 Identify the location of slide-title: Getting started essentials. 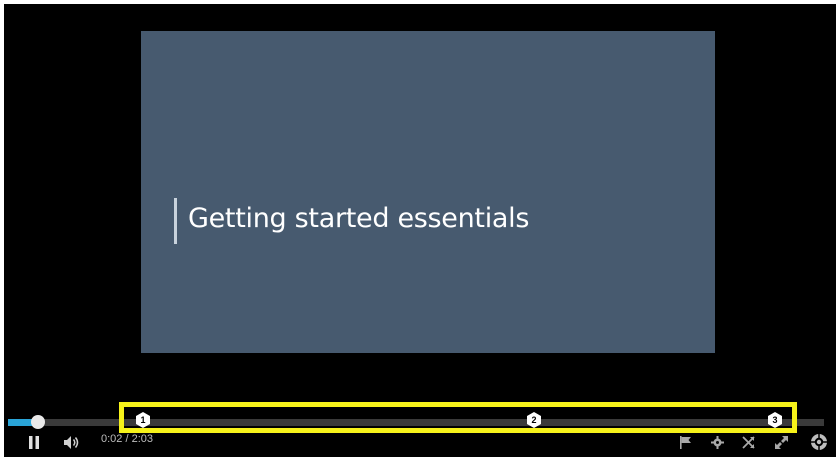
(359, 218).